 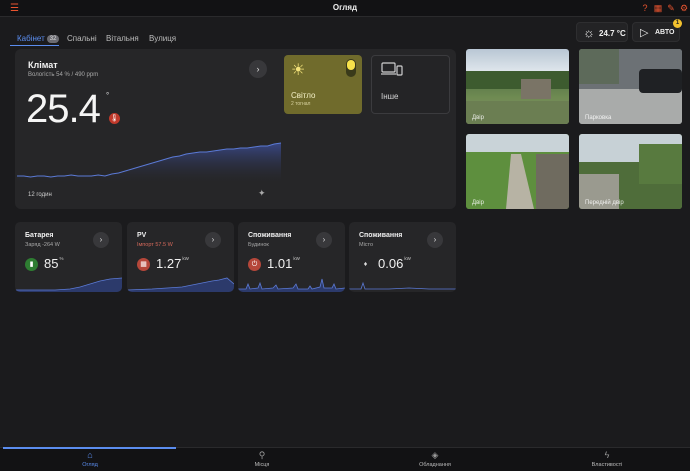 I want to click on battery-card: Батарея Заряд -264 W › ▮ 85%, so click(x=68, y=257).